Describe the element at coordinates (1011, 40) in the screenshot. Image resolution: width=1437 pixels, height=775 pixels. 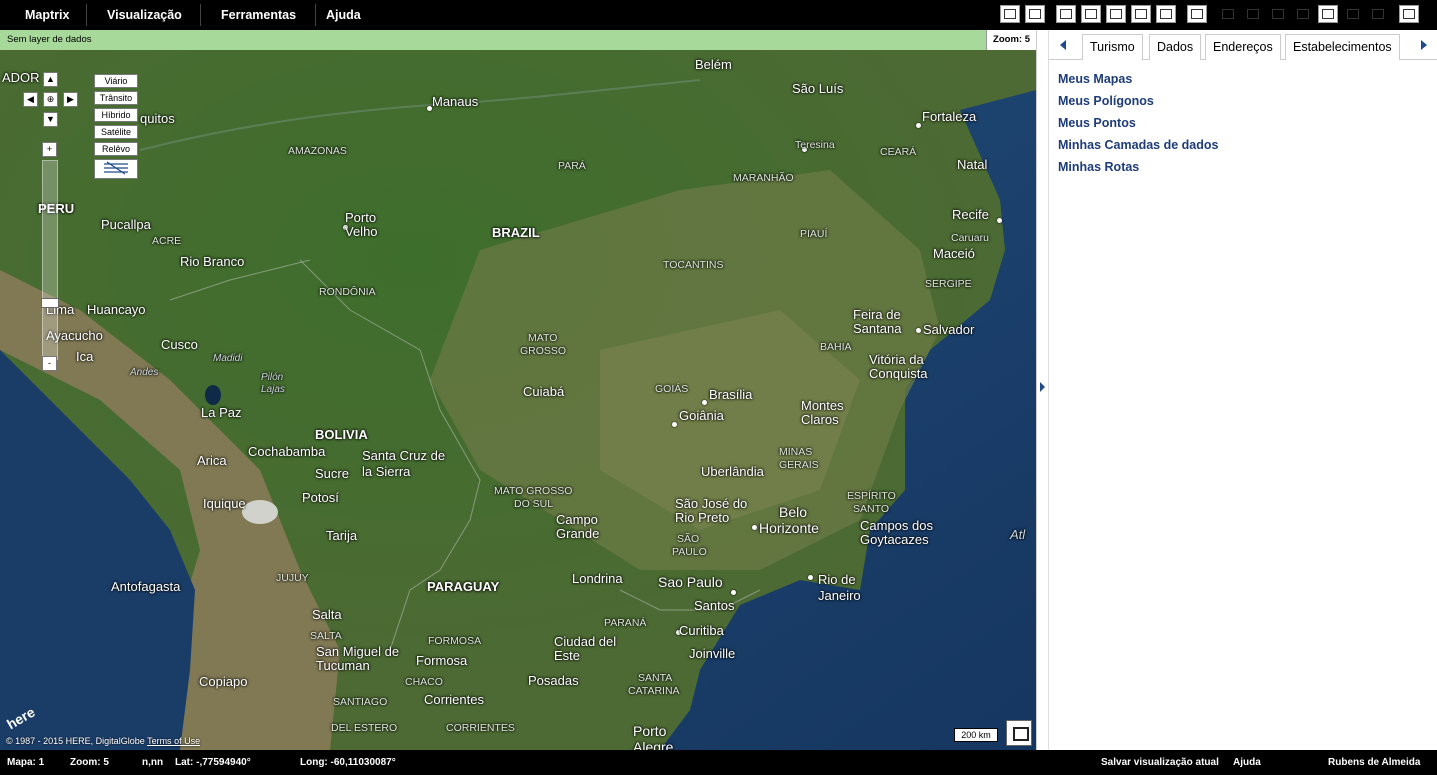
I see `zoom-level-label: Zoom: 5` at that location.